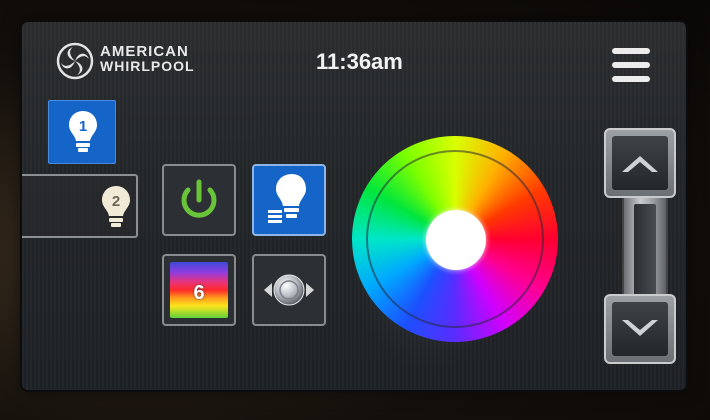 The height and width of the screenshot is (420, 710). Describe the element at coordinates (80, 206) in the screenshot. I see `light-2-tab: 2` at that location.